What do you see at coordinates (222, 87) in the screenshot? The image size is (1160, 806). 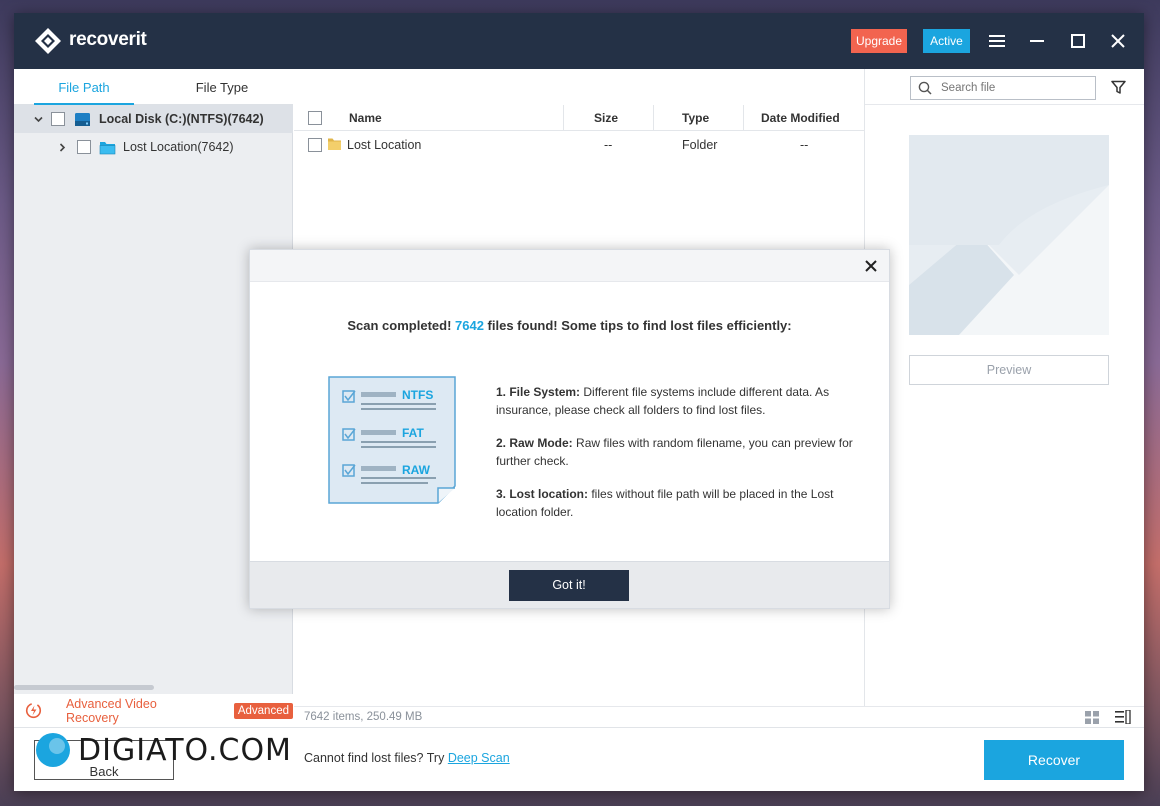 I see `tab-file-type: File Type` at bounding box center [222, 87].